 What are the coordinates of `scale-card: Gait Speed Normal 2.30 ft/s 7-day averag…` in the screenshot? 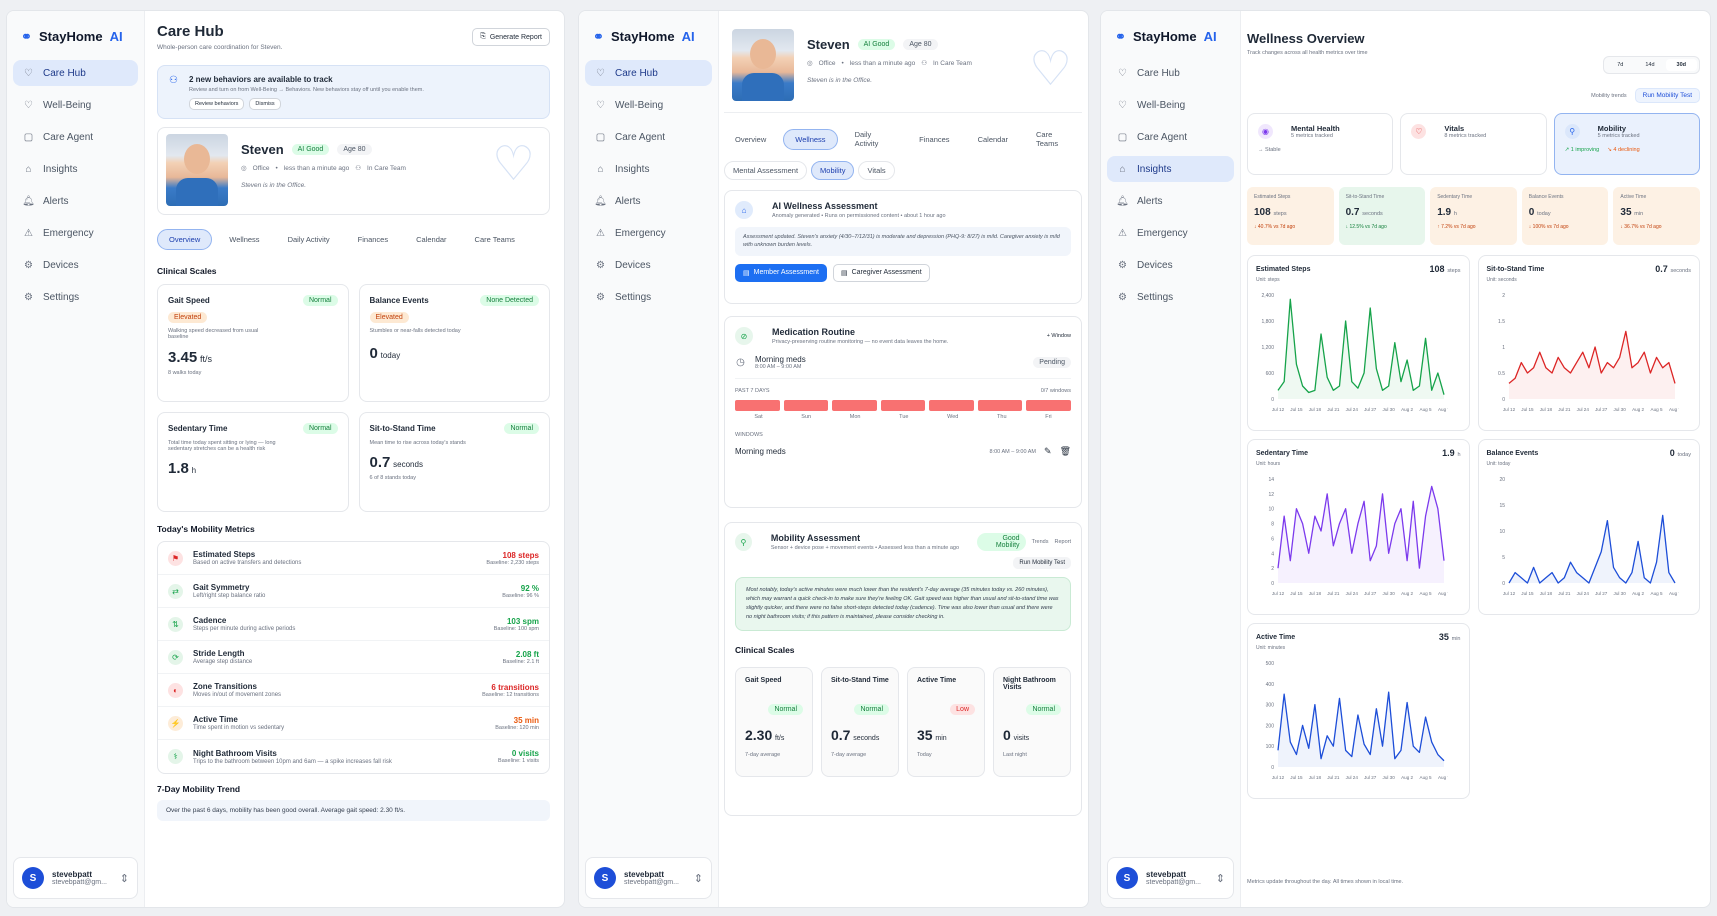 It's located at (774, 722).